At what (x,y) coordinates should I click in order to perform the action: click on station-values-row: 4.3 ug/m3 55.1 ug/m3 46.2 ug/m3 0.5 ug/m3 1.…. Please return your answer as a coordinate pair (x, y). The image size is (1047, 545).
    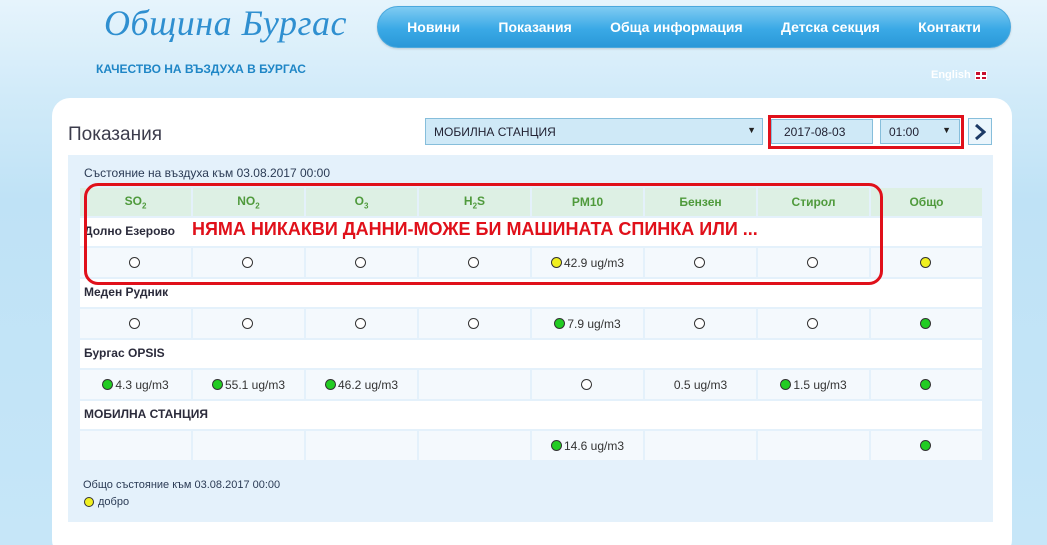
    Looking at the image, I should click on (531, 384).